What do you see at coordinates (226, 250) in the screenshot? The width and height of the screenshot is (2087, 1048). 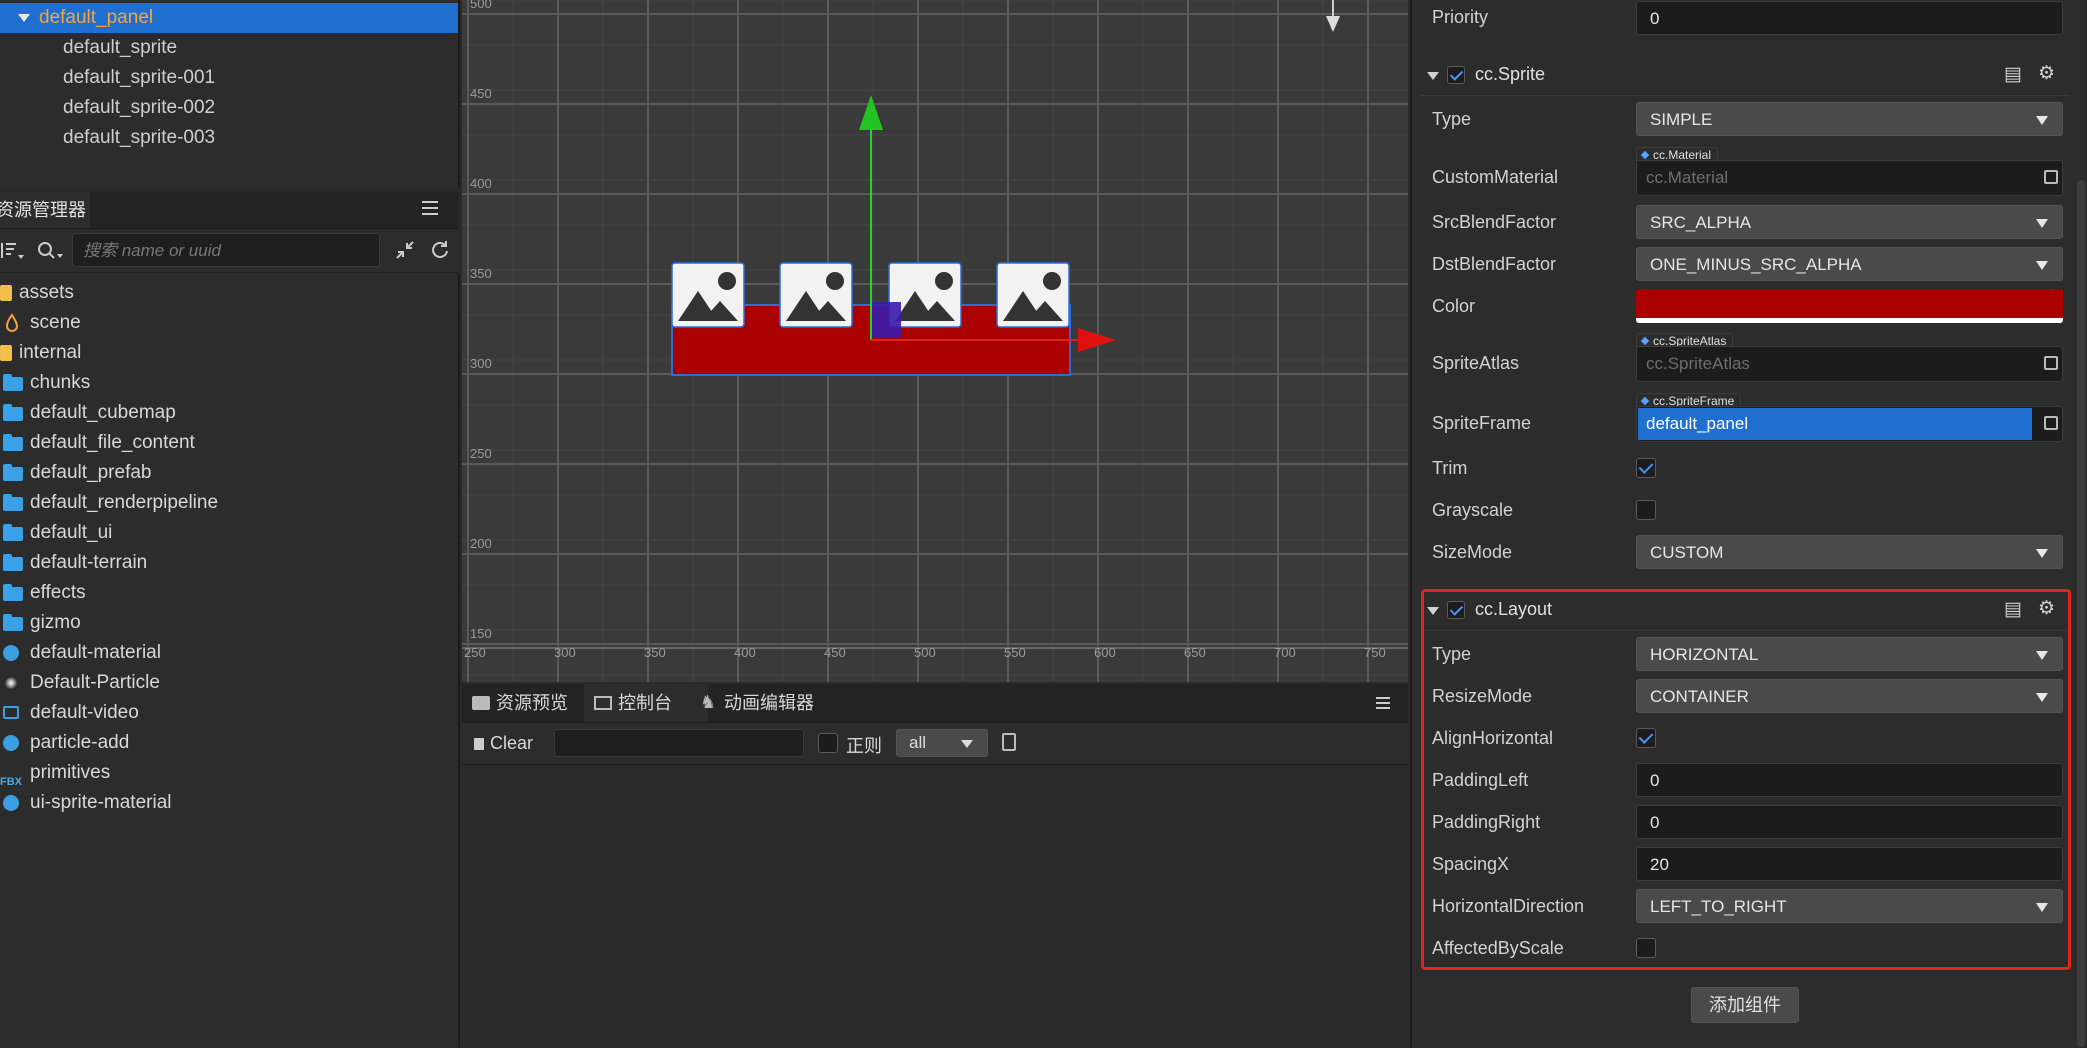 I see `assets-search-input: 搜索 name or uuid` at bounding box center [226, 250].